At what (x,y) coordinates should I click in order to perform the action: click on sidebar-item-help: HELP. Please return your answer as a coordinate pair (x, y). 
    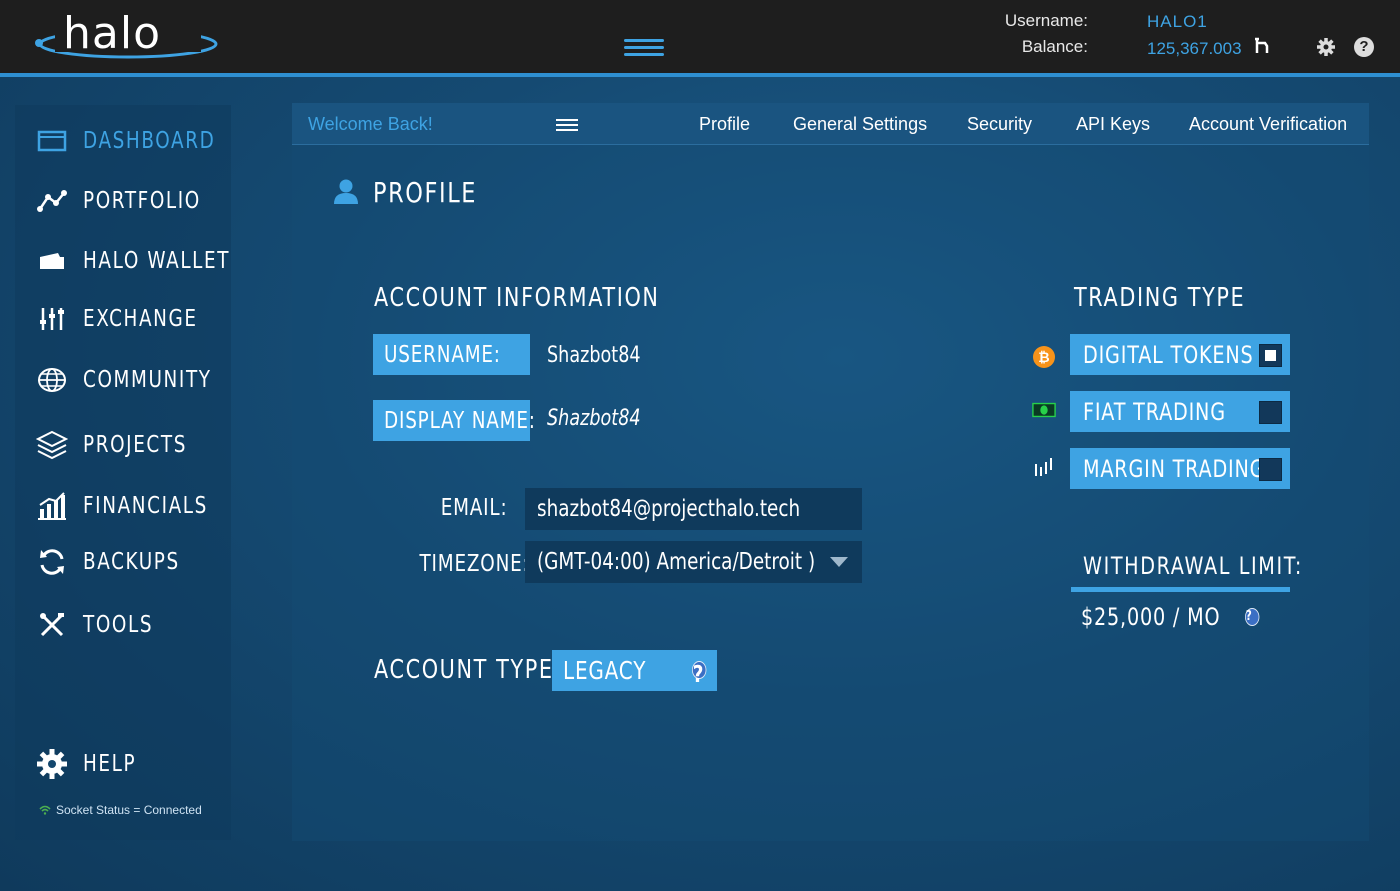
    Looking at the image, I should click on (92, 764).